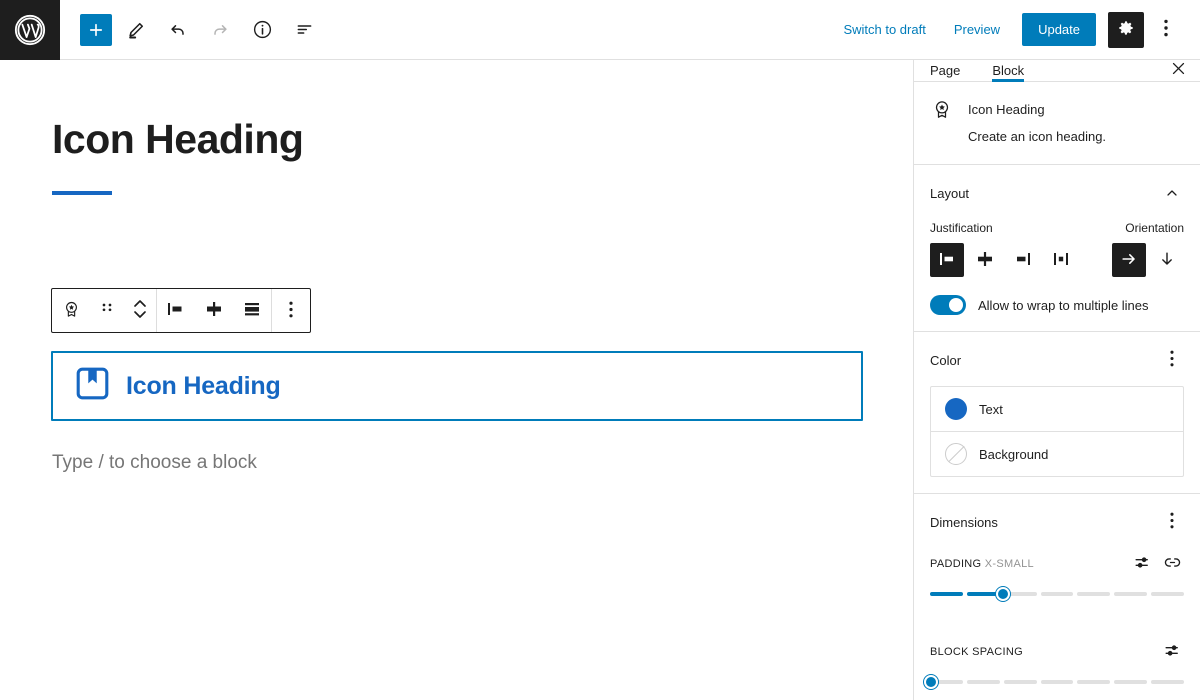 The height and width of the screenshot is (700, 1200). I want to click on dimensions-options-button, so click(1172, 522).